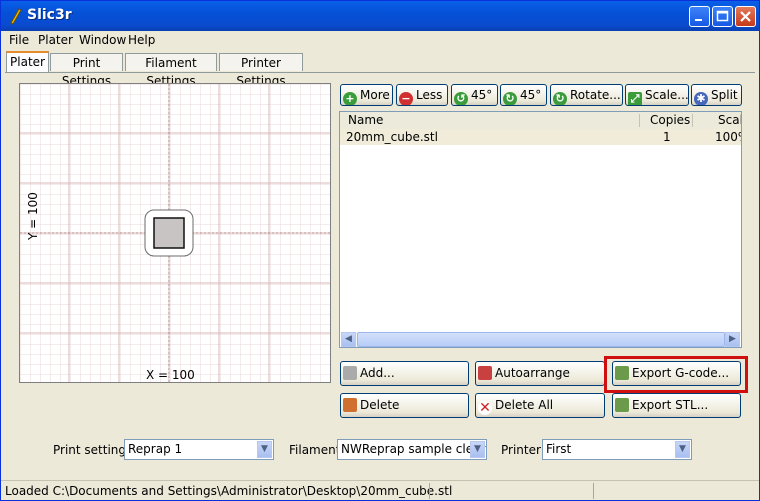  I want to click on column-copies: Copies, so click(670, 120).